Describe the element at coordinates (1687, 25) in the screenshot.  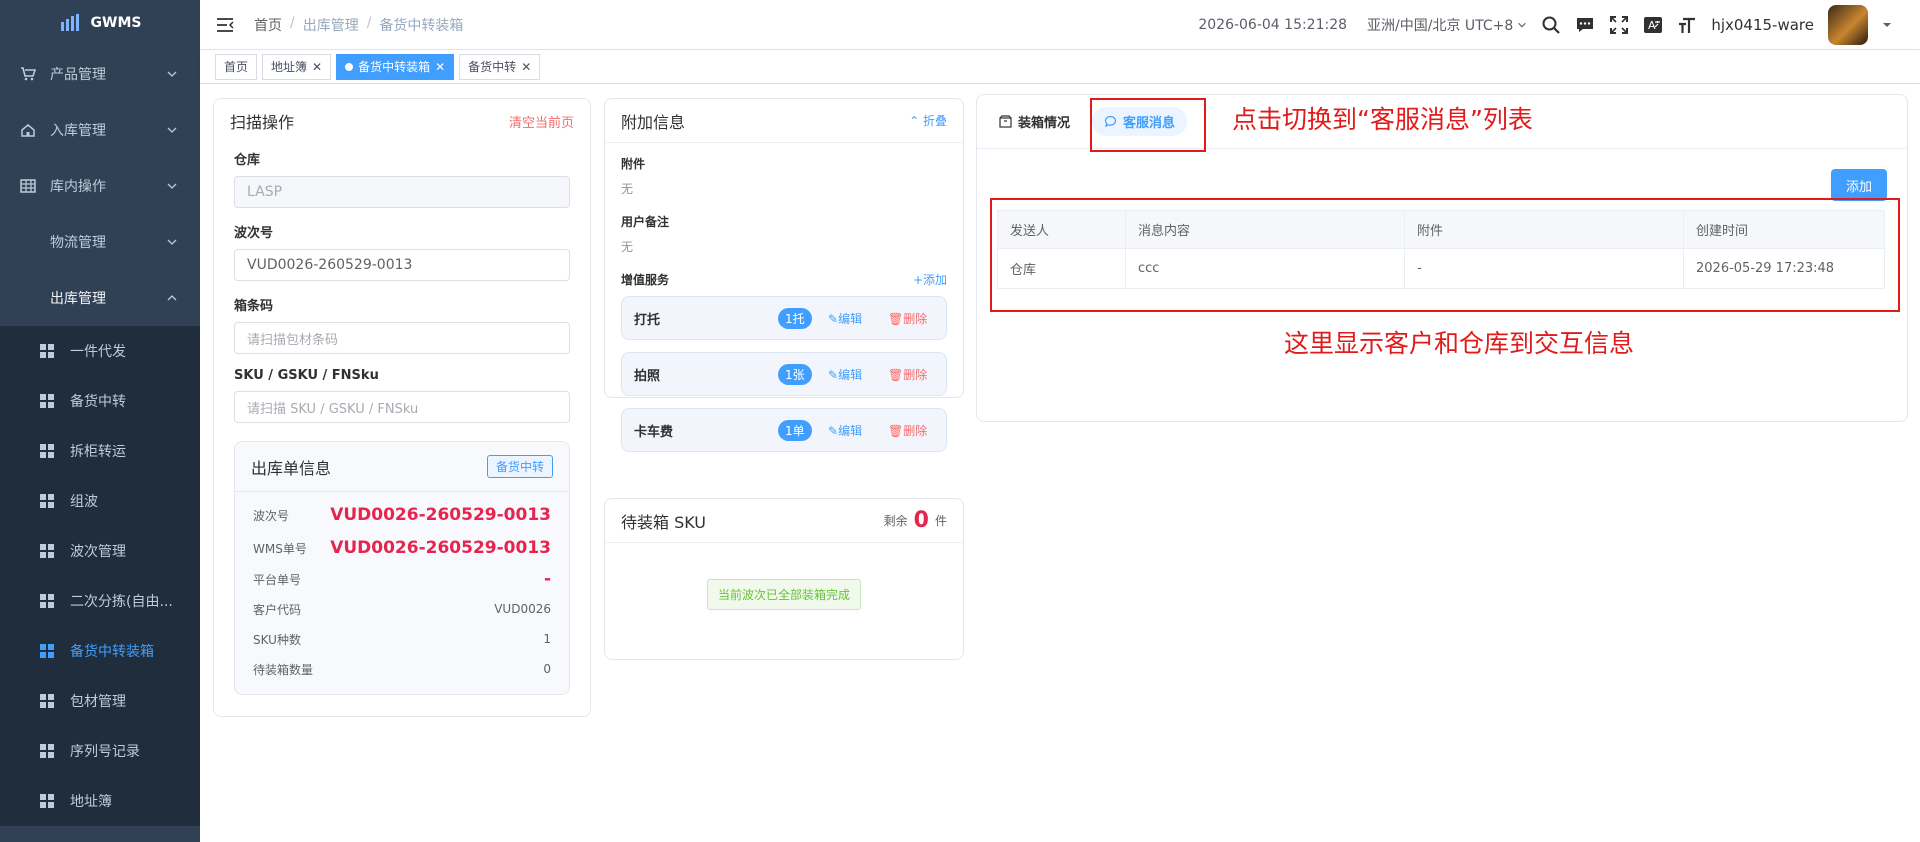
I see `font-size-icon` at that location.